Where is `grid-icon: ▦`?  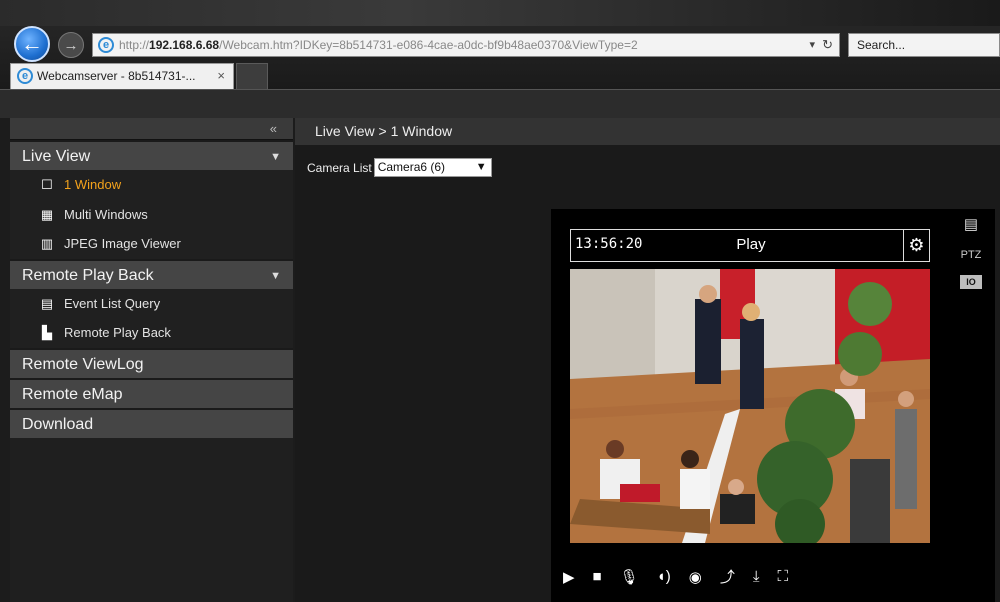 grid-icon: ▦ is located at coordinates (47, 214).